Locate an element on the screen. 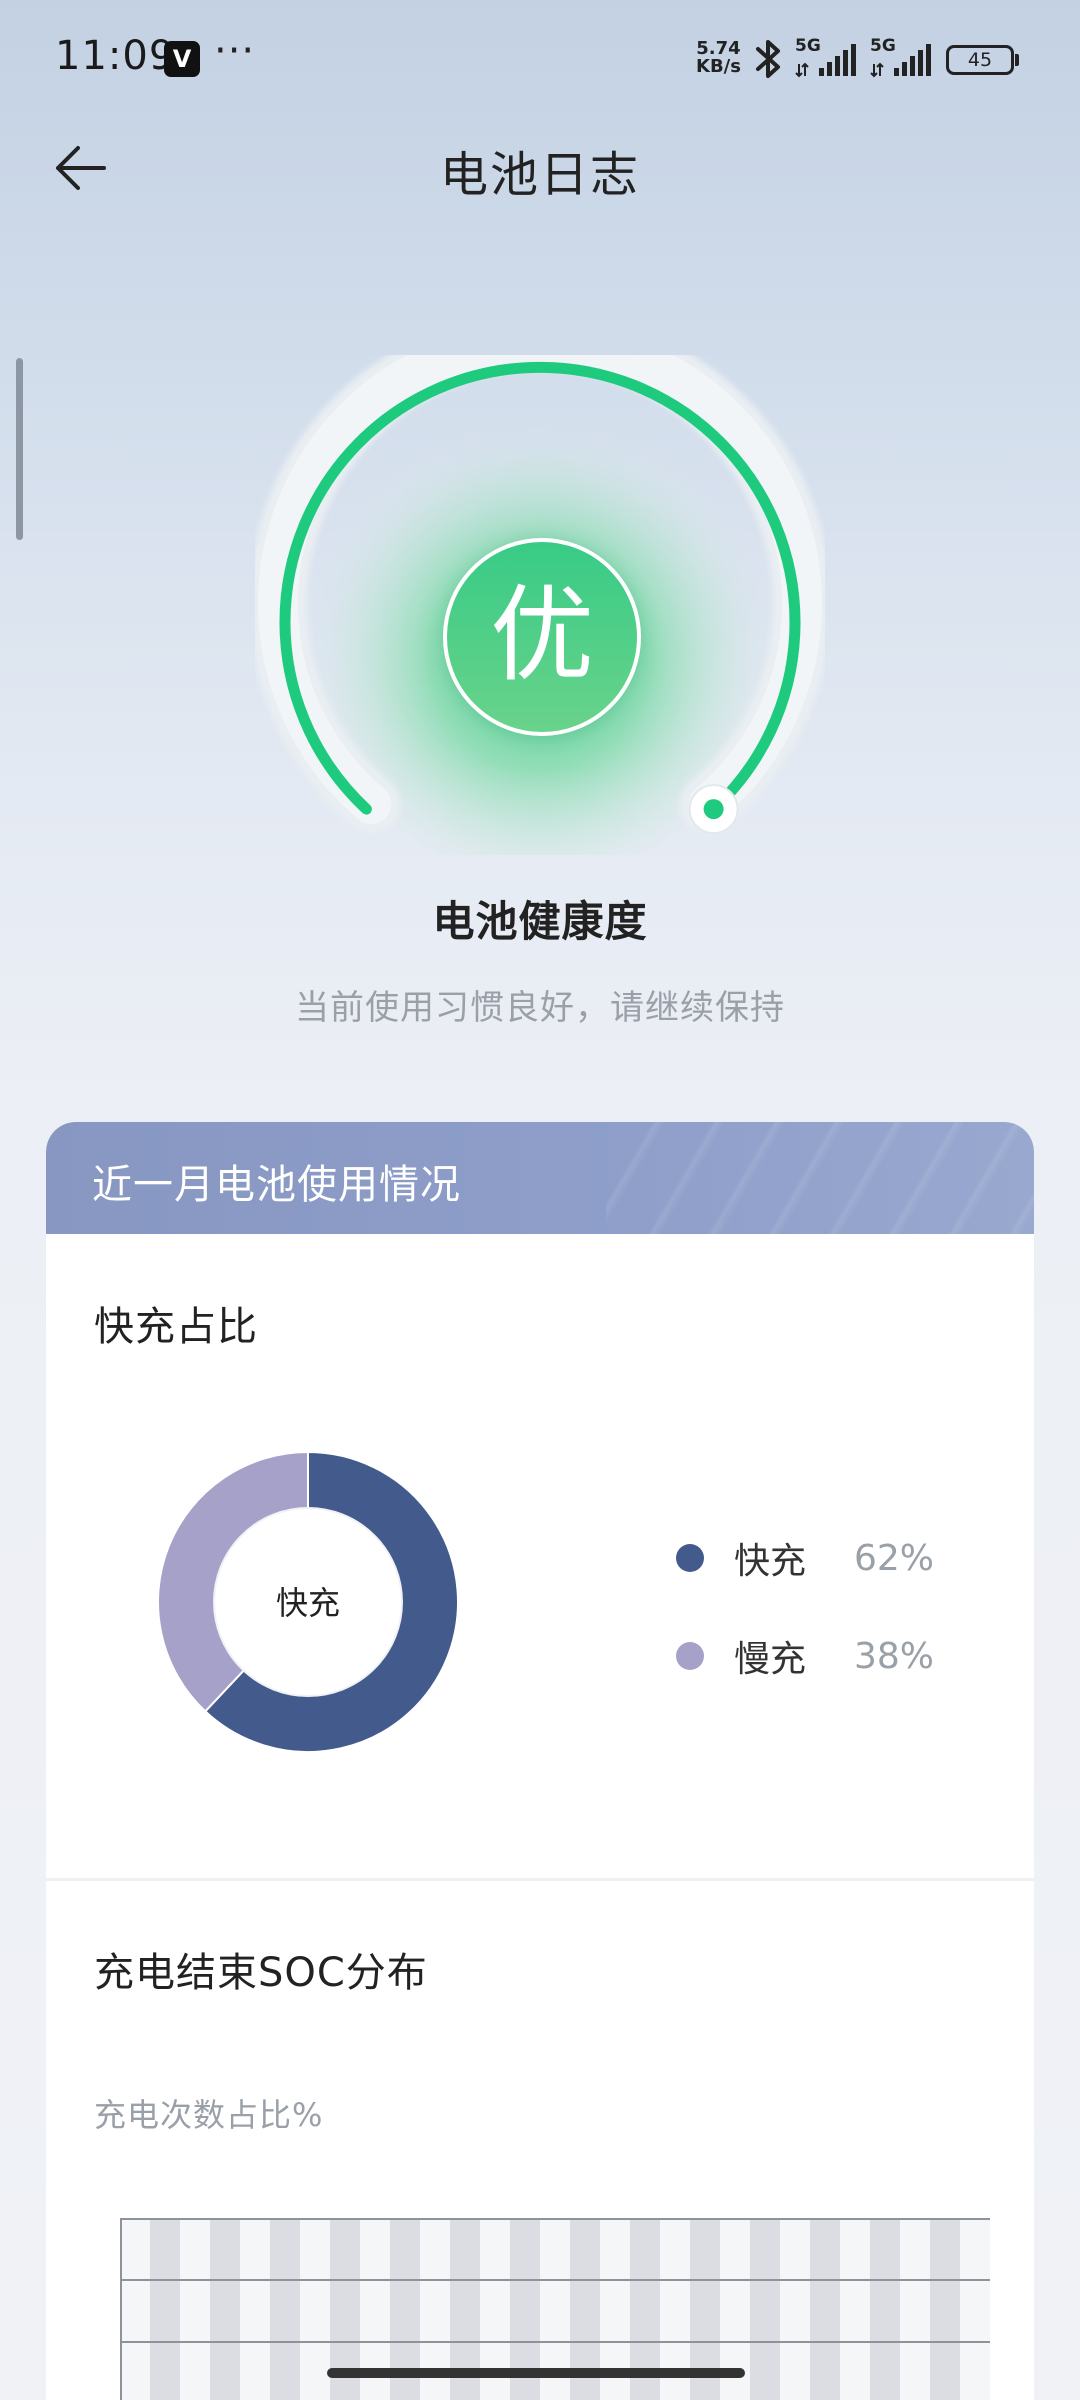  card-title: 近一月电池使用情况 is located at coordinates (276, 1185).